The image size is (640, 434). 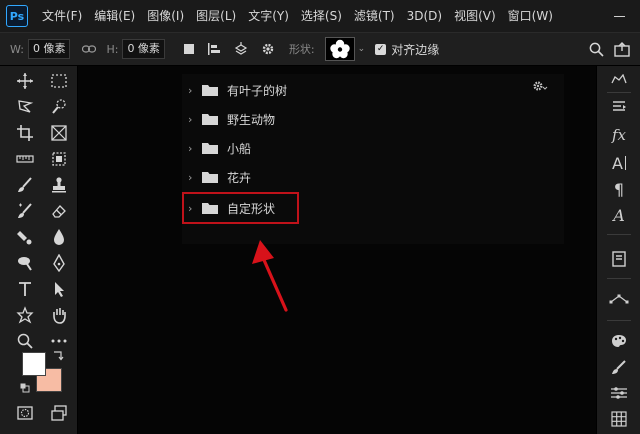 I want to click on custom-shape-tool-icon, so click(x=25, y=315).